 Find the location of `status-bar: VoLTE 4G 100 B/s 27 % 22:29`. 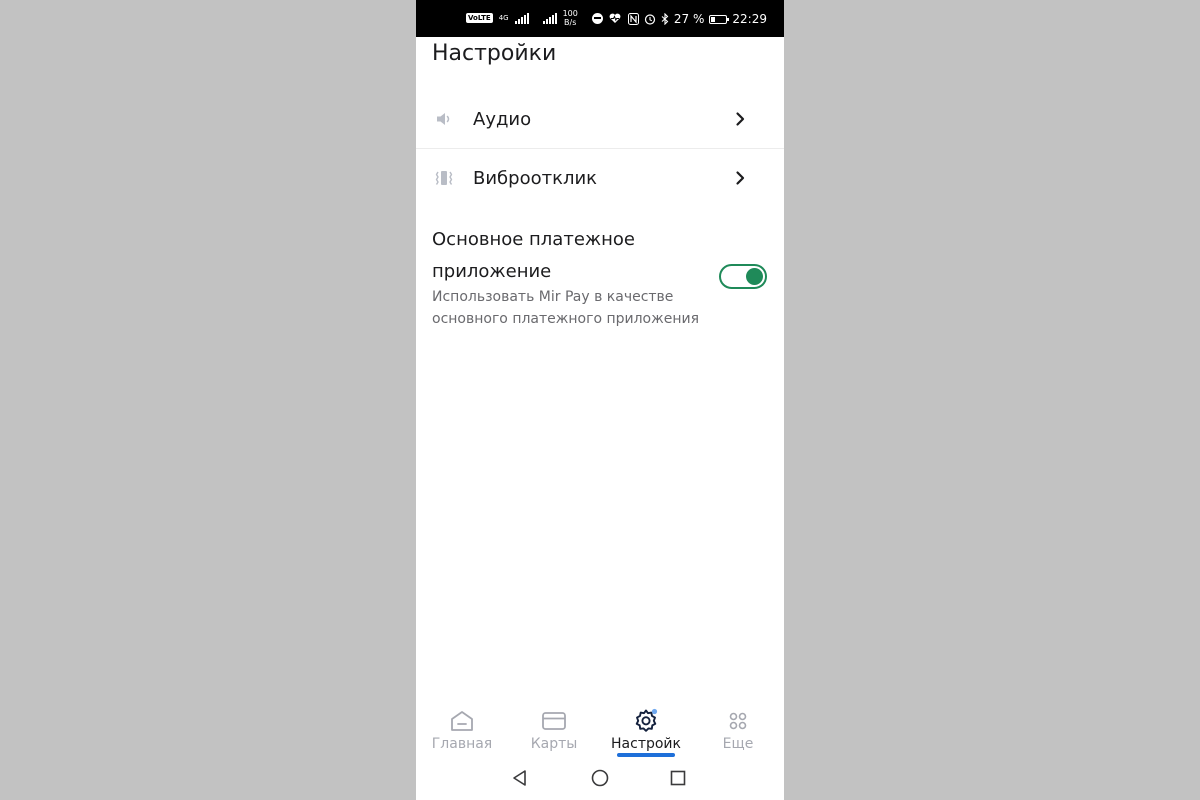

status-bar: VoLTE 4G 100 B/s 27 % 22:29 is located at coordinates (600, 18).